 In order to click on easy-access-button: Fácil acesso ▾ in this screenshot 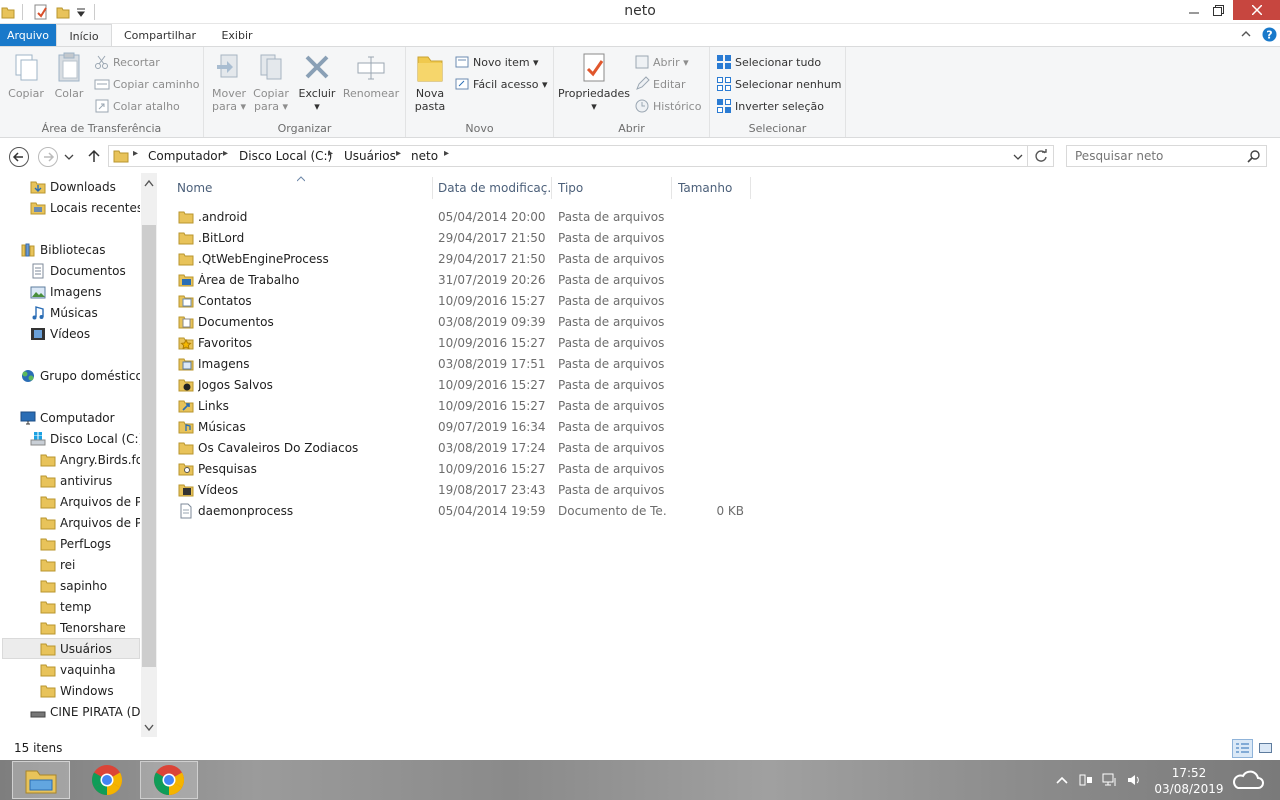, I will do `click(501, 84)`.